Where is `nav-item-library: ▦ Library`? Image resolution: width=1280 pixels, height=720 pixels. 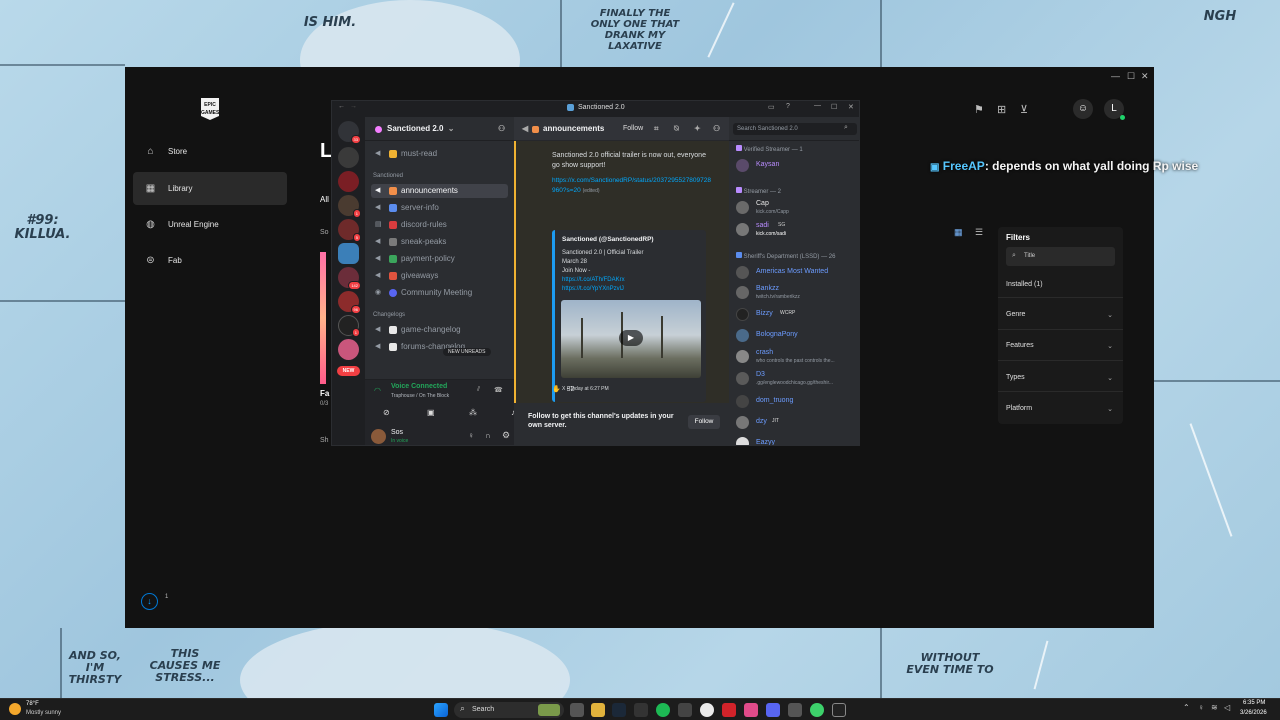
nav-item-library: ▦ Library is located at coordinates (210, 188).